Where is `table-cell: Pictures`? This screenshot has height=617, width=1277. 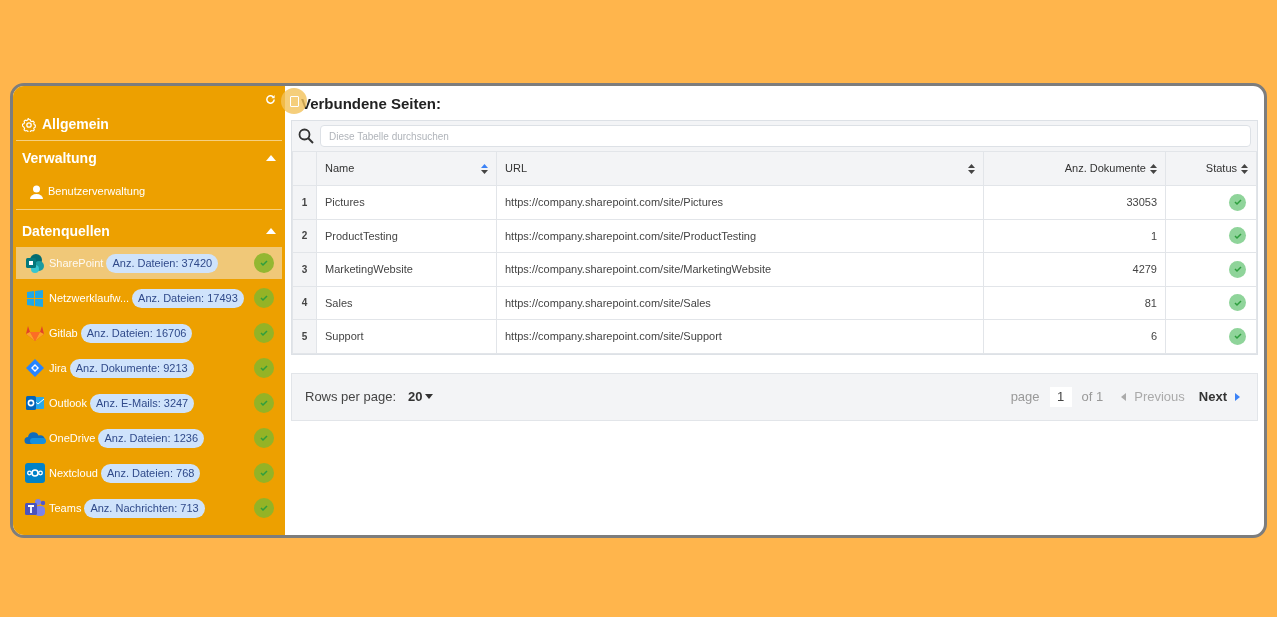
table-cell: Pictures is located at coordinates (406, 202).